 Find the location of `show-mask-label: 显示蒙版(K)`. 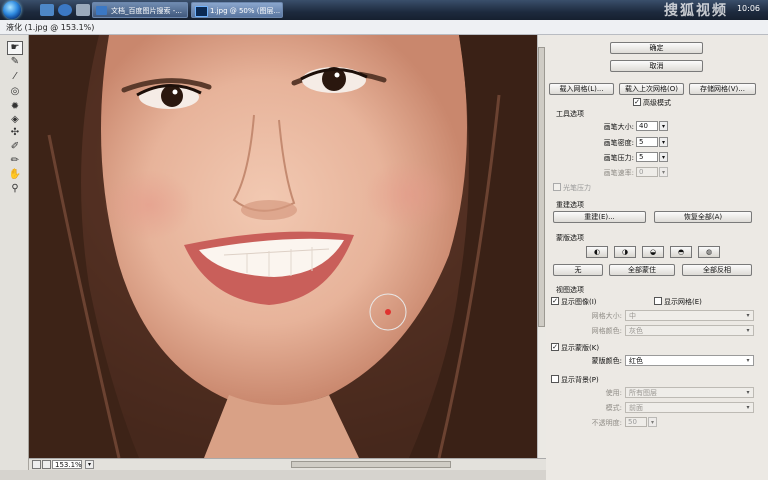

show-mask-label: 显示蒙版(K) is located at coordinates (580, 348).